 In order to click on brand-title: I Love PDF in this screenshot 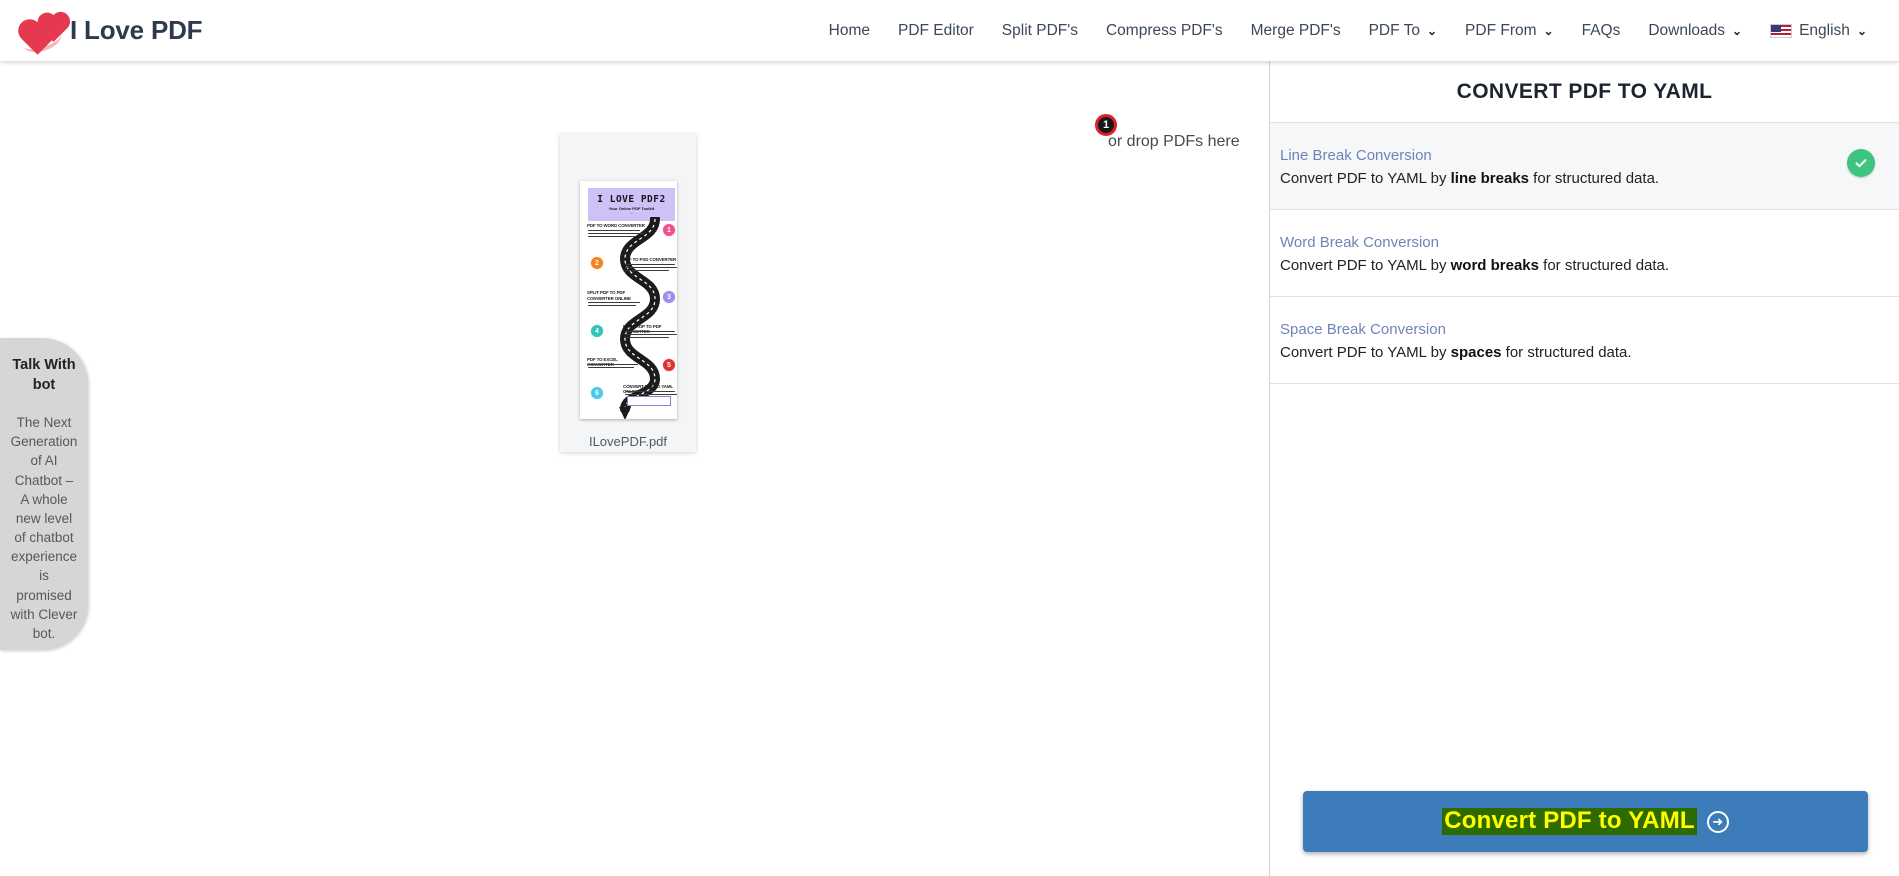, I will do `click(136, 30)`.